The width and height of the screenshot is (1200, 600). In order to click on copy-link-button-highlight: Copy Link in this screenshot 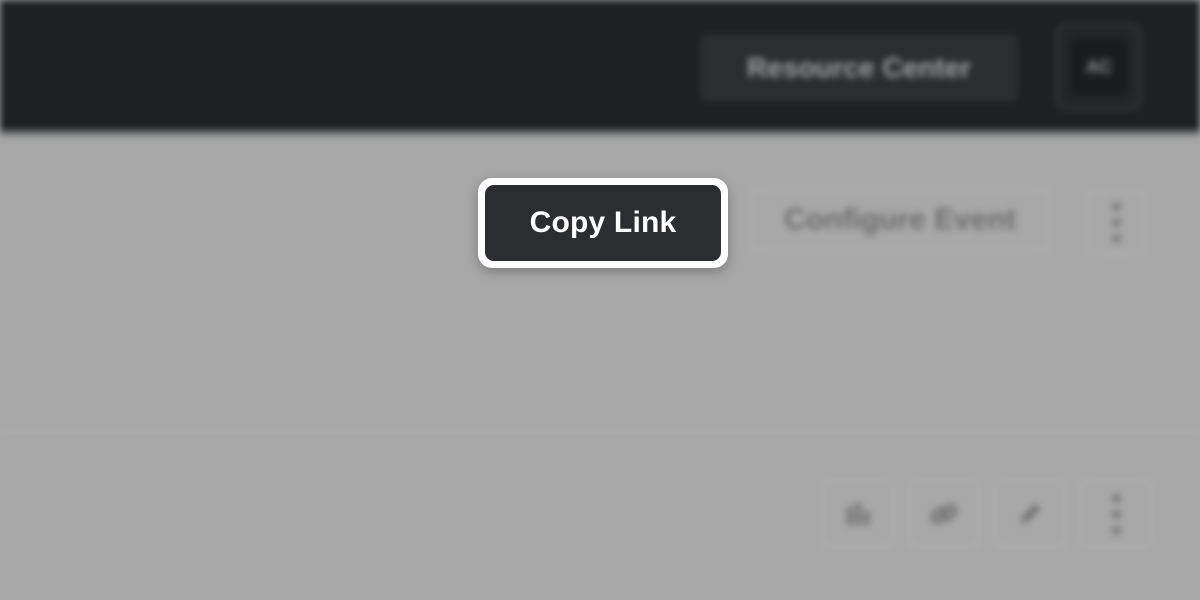, I will do `click(603, 223)`.